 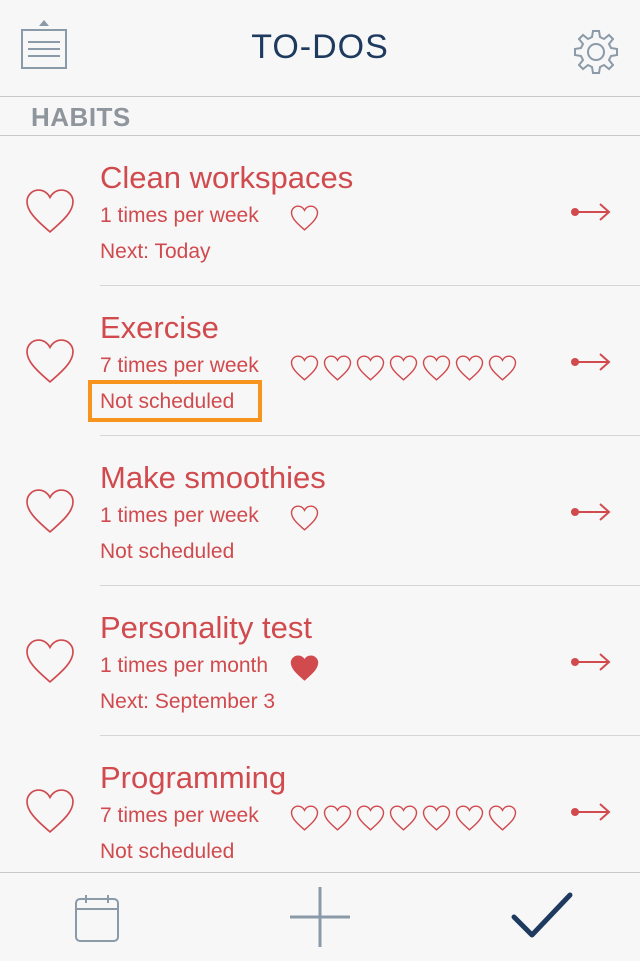 I want to click on plus-icon, so click(x=320, y=917).